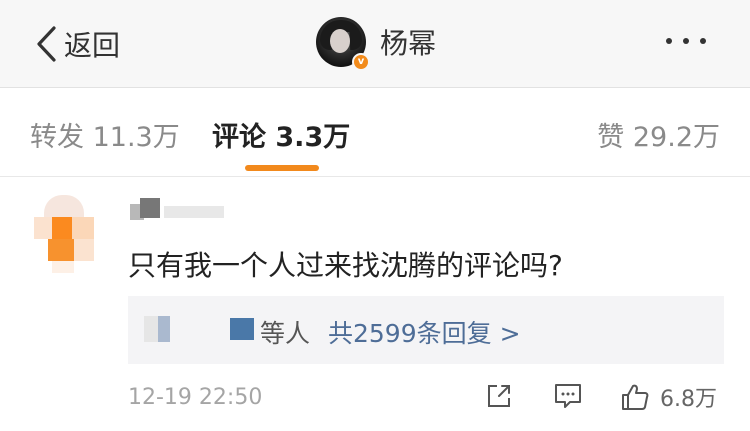 Image resolution: width=750 pixels, height=431 pixels. I want to click on like-count: 6.8万, so click(688, 399).